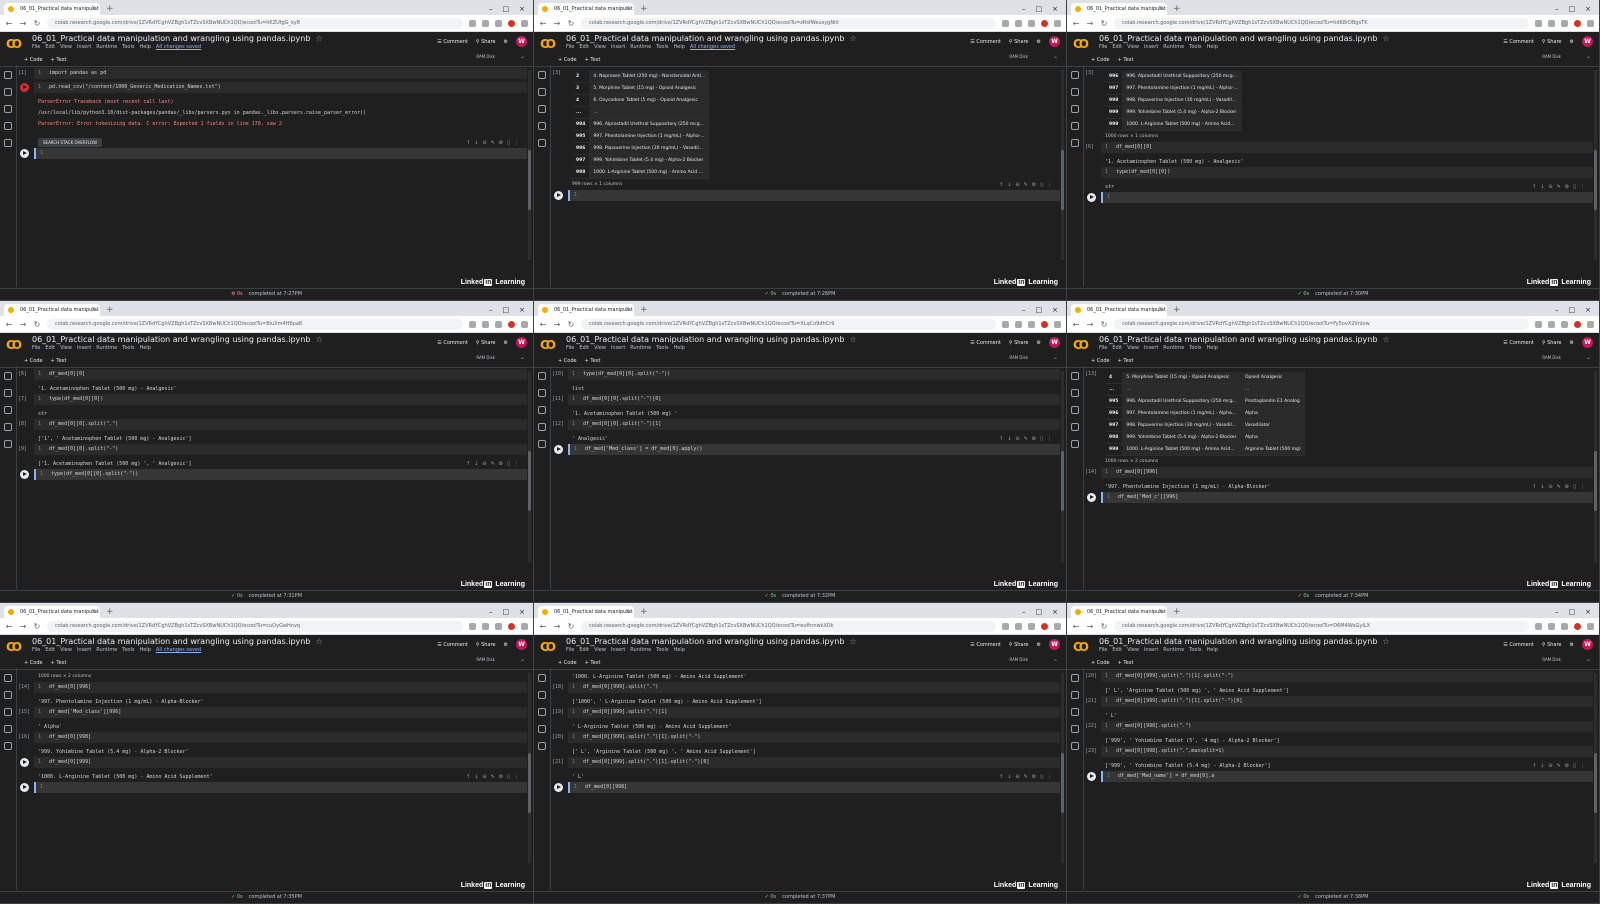  Describe the element at coordinates (852, 38) in the screenshot. I see `star-notebook-icon: ☆` at that location.